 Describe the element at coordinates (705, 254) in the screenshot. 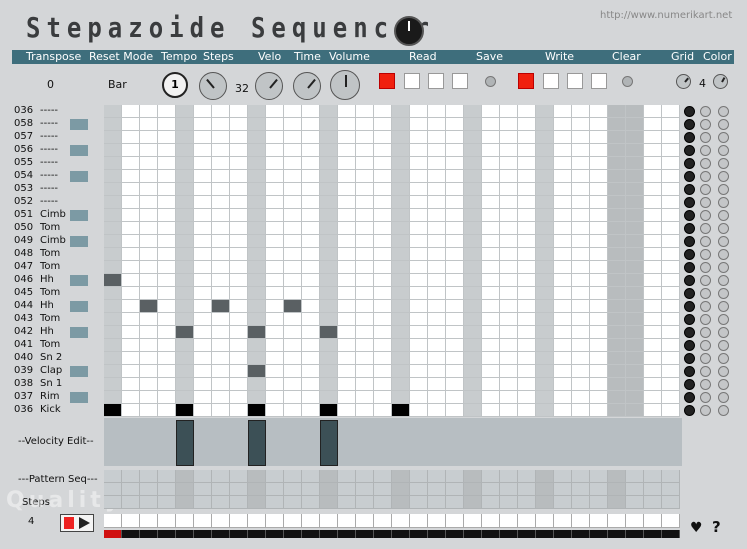

I see `row-velocity-knob` at that location.